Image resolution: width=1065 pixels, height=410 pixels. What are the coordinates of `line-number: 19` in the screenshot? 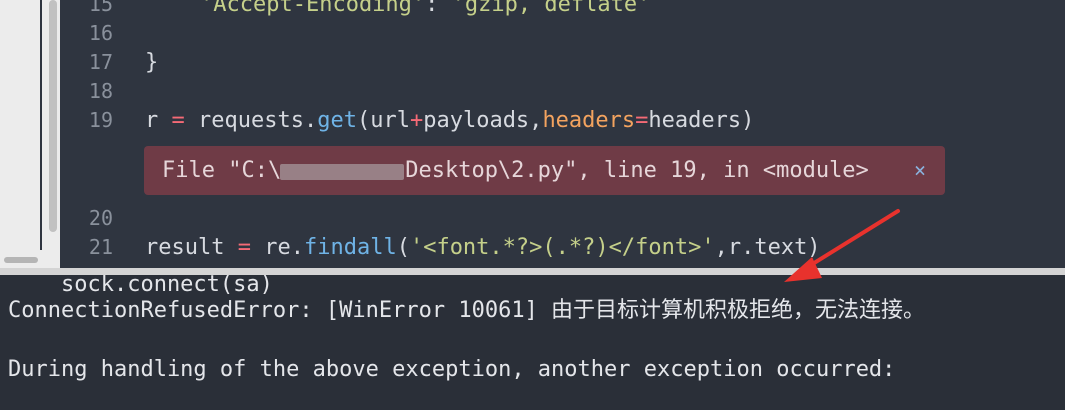 It's located at (100, 120).